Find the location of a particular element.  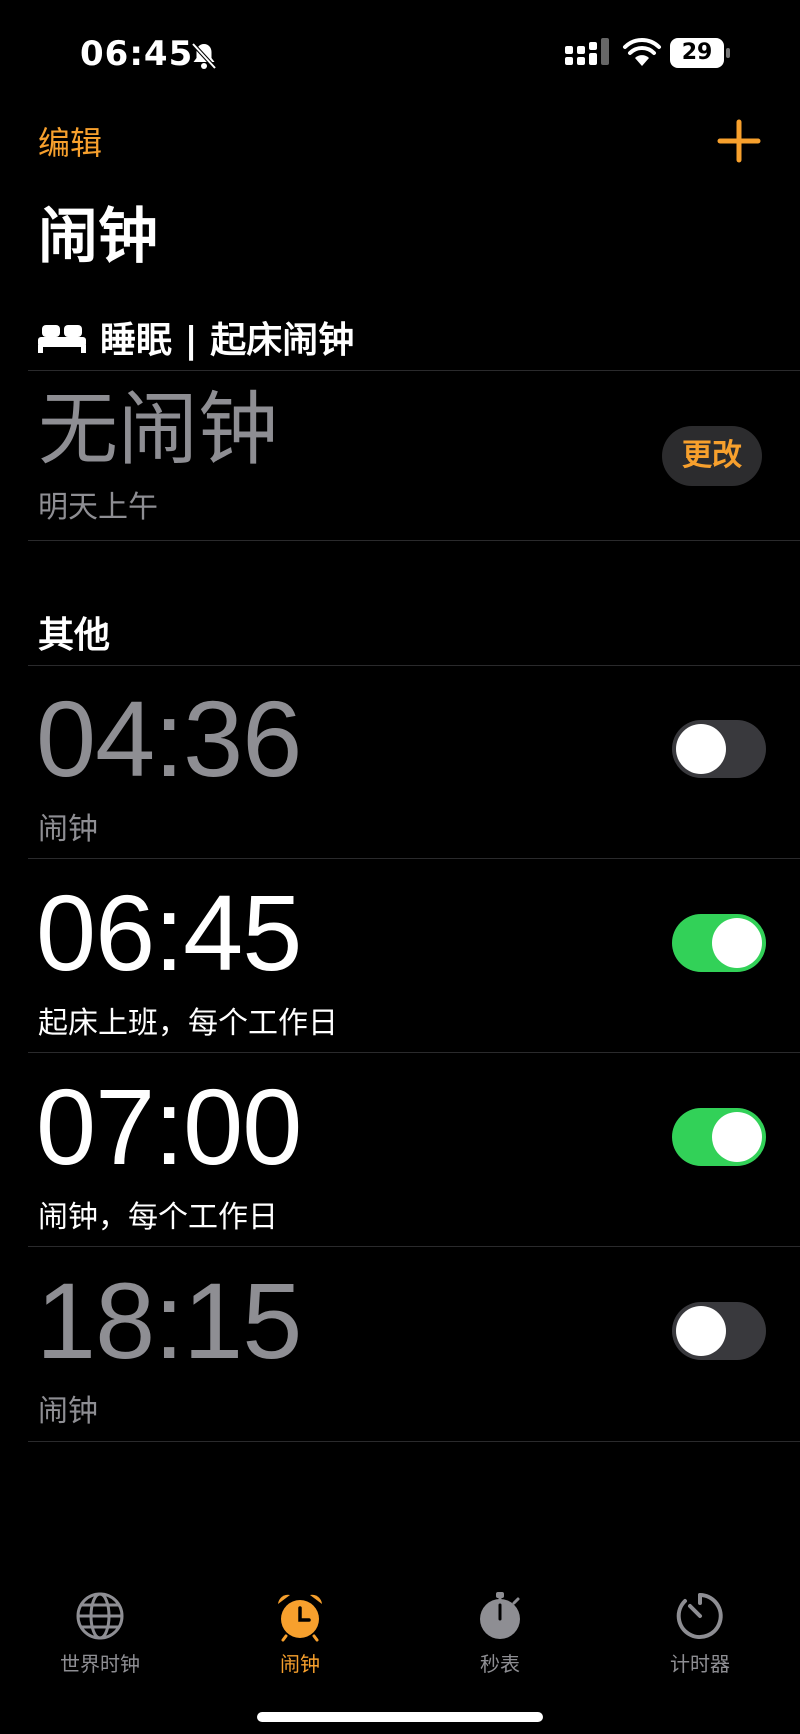

tab-world-clock: 世界时钟 is located at coordinates (100, 1628).